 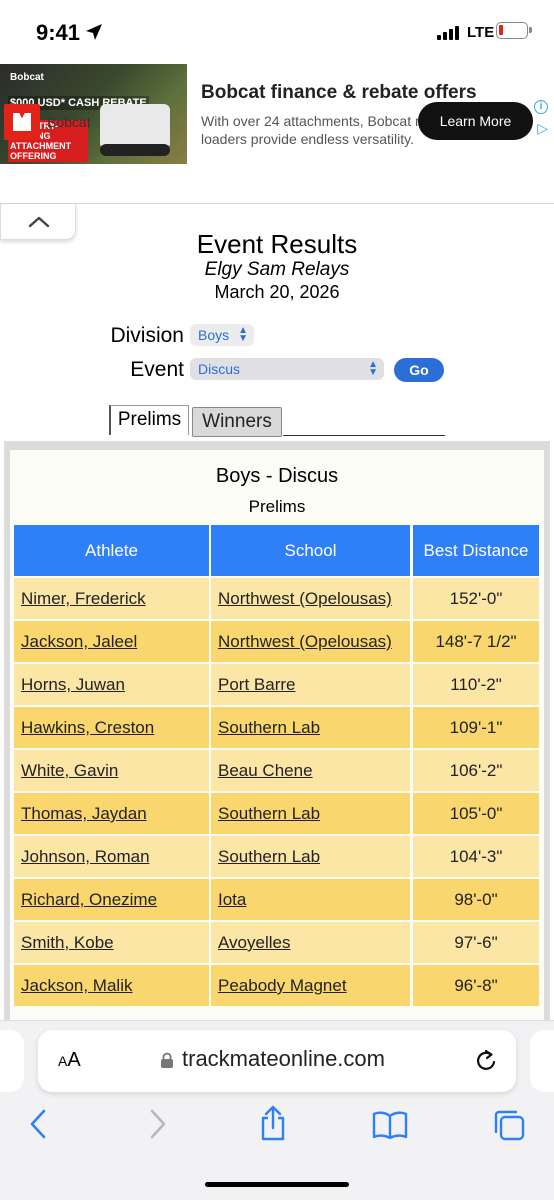 What do you see at coordinates (339, 93) in the screenshot?
I see `ad-title: Bobcat finance & rebate offers` at bounding box center [339, 93].